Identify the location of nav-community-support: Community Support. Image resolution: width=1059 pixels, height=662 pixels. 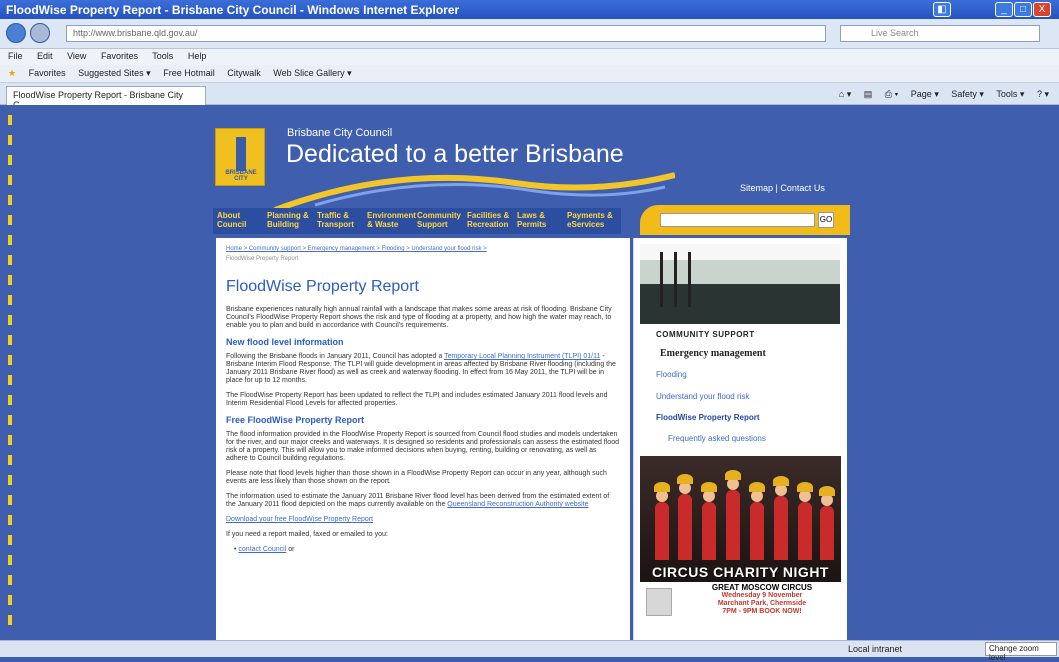
(441, 222).